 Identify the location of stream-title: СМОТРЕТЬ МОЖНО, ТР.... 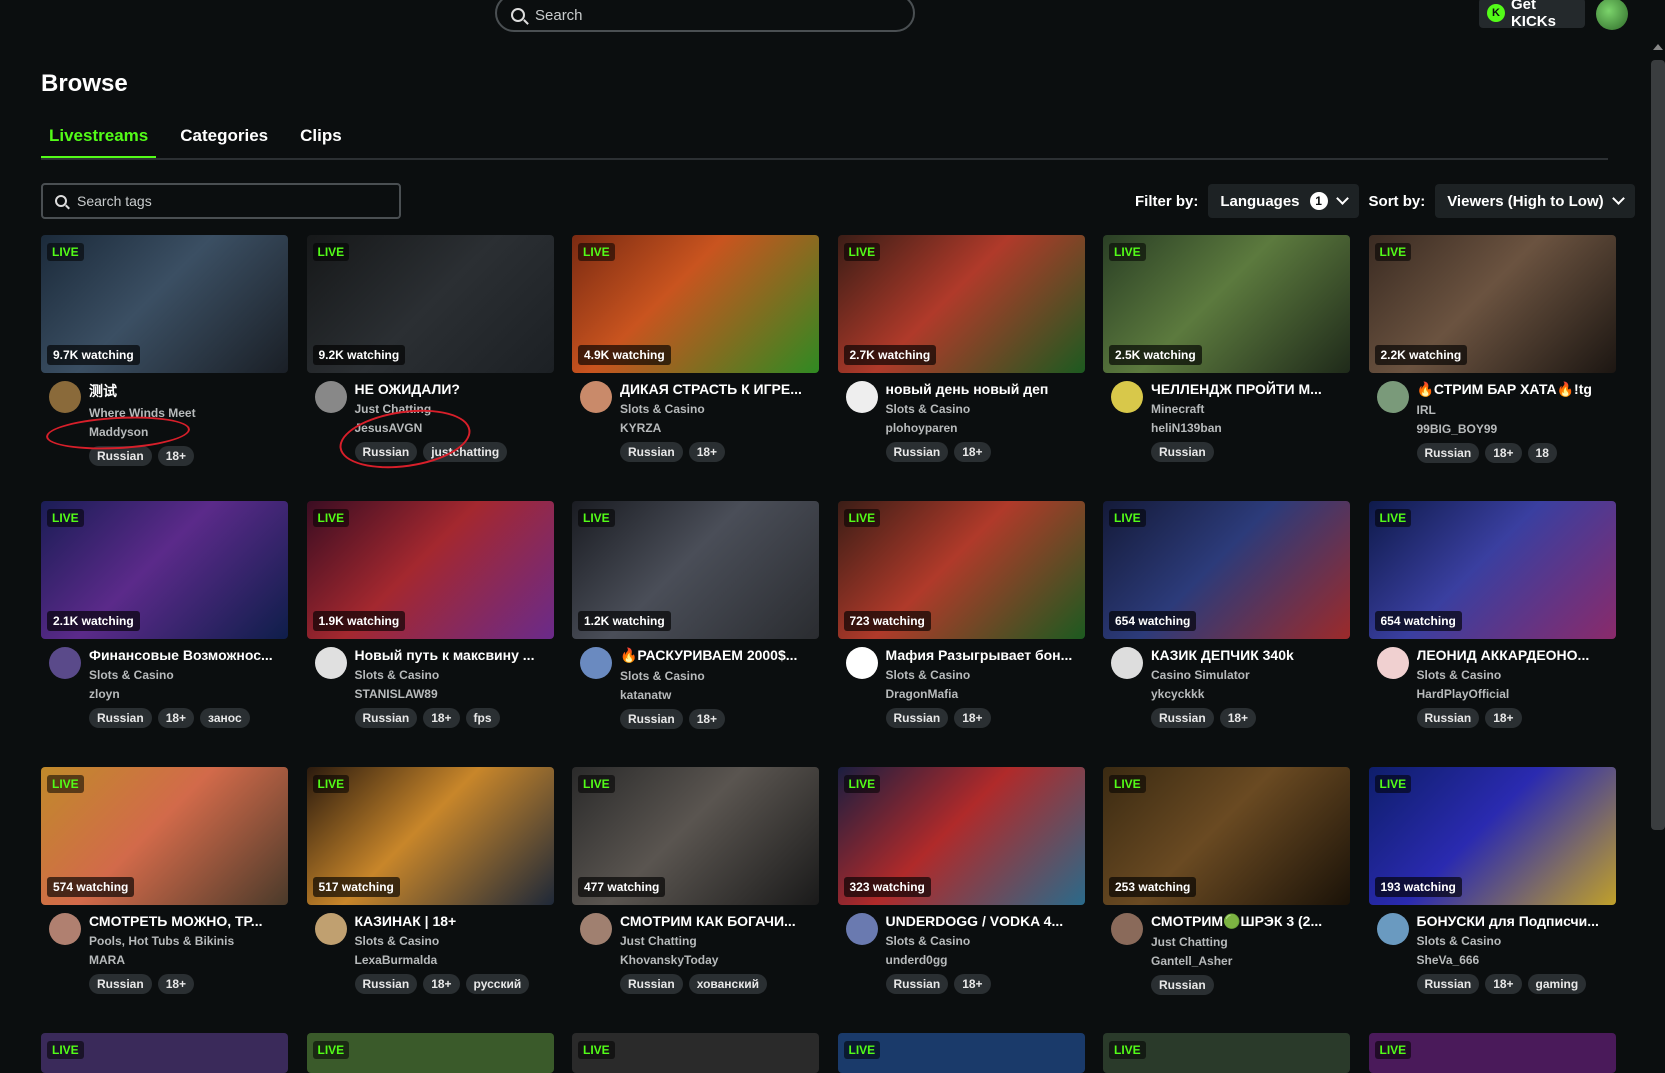
(184, 921).